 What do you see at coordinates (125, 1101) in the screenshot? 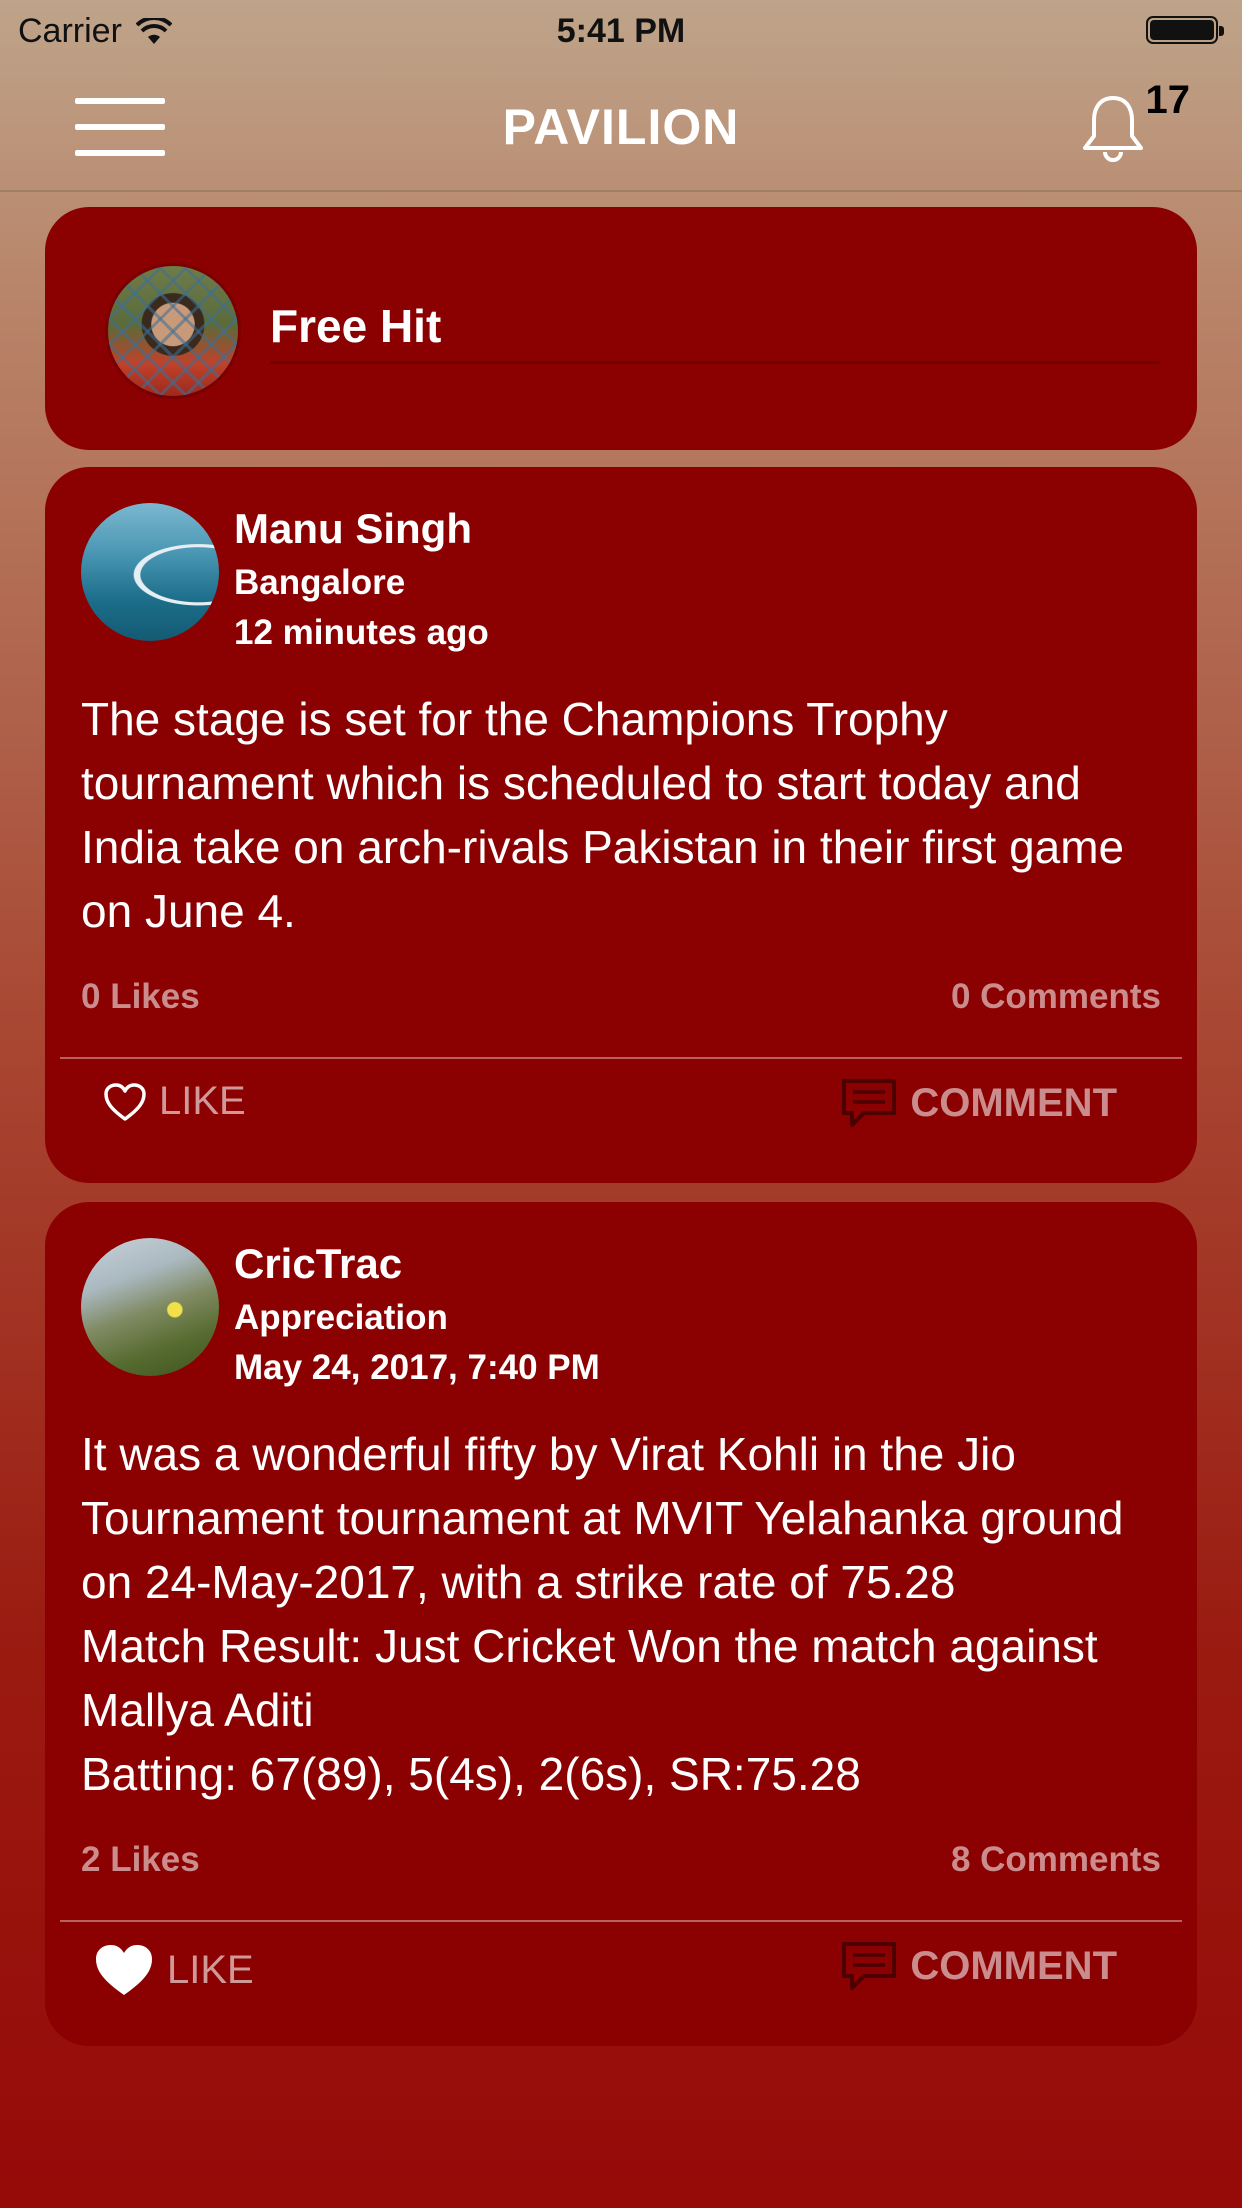
I see `heart-outline-icon` at bounding box center [125, 1101].